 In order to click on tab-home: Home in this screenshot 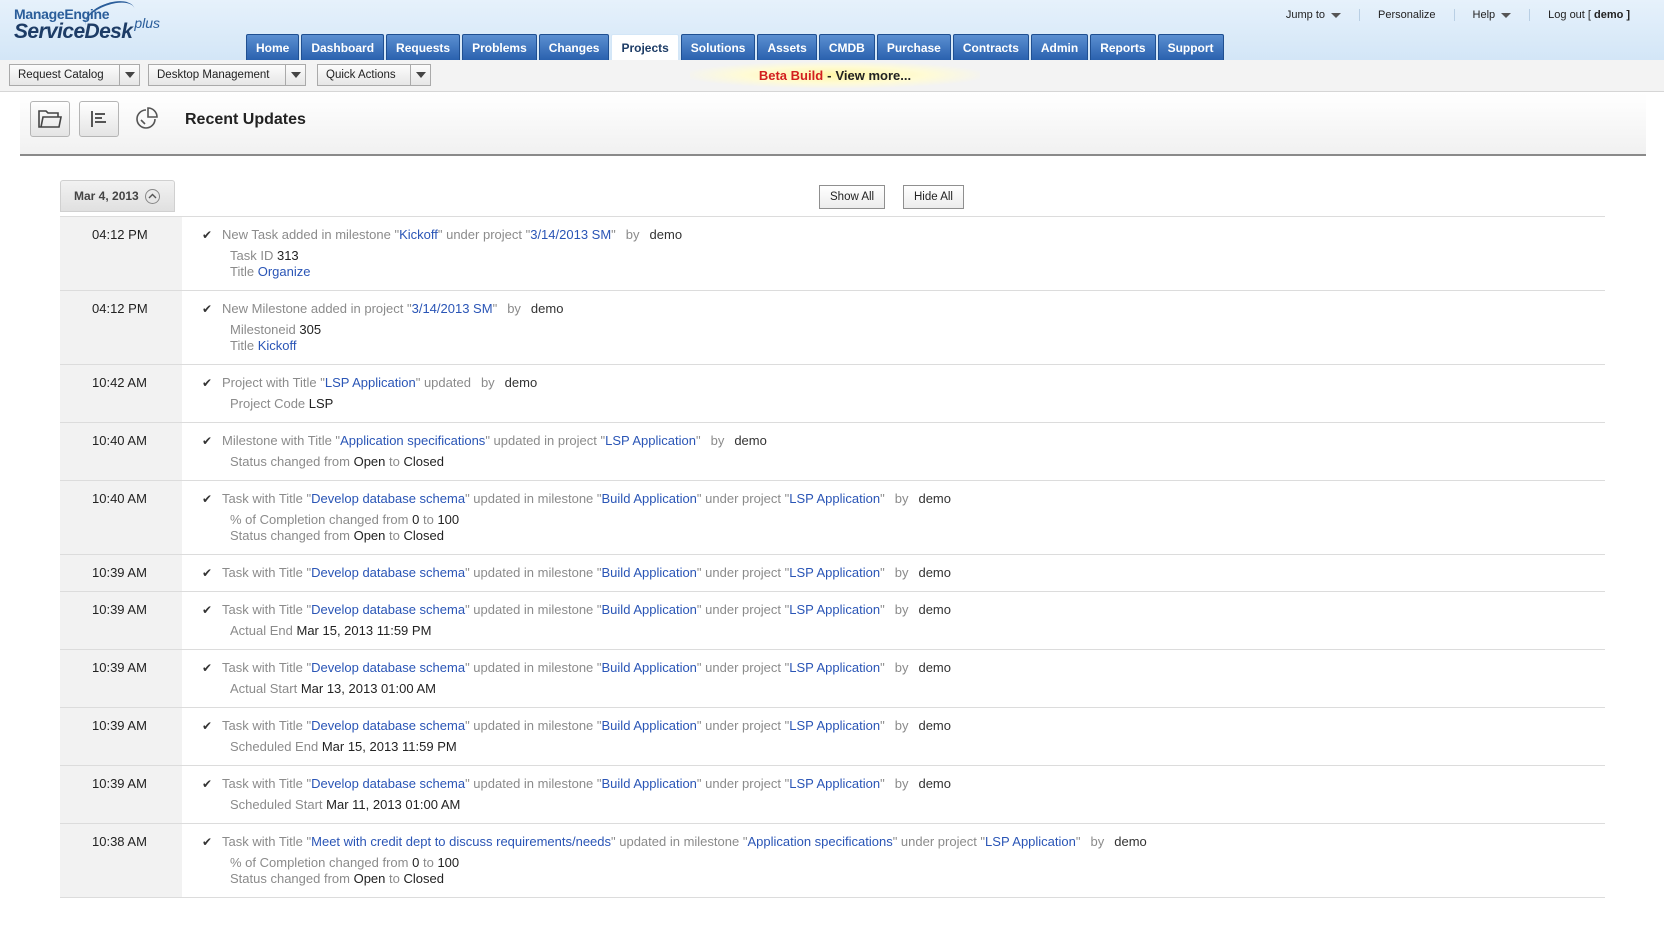, I will do `click(273, 47)`.